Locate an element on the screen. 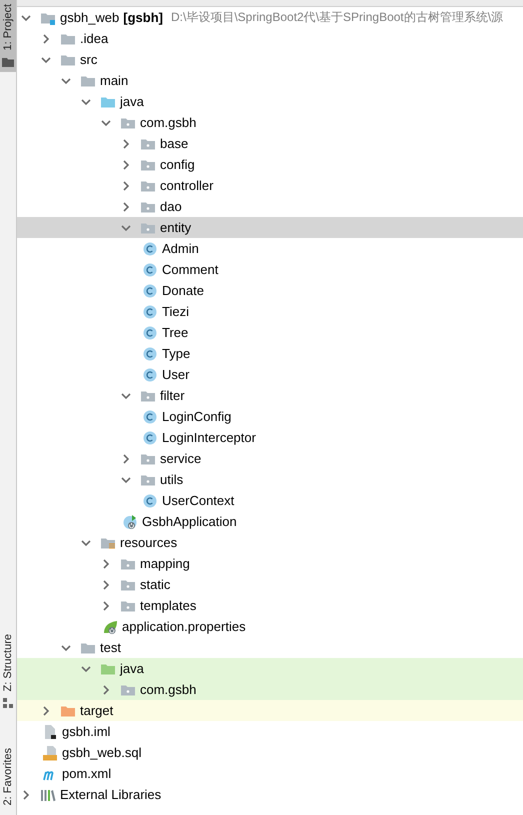  node-label: Tree is located at coordinates (175, 332).